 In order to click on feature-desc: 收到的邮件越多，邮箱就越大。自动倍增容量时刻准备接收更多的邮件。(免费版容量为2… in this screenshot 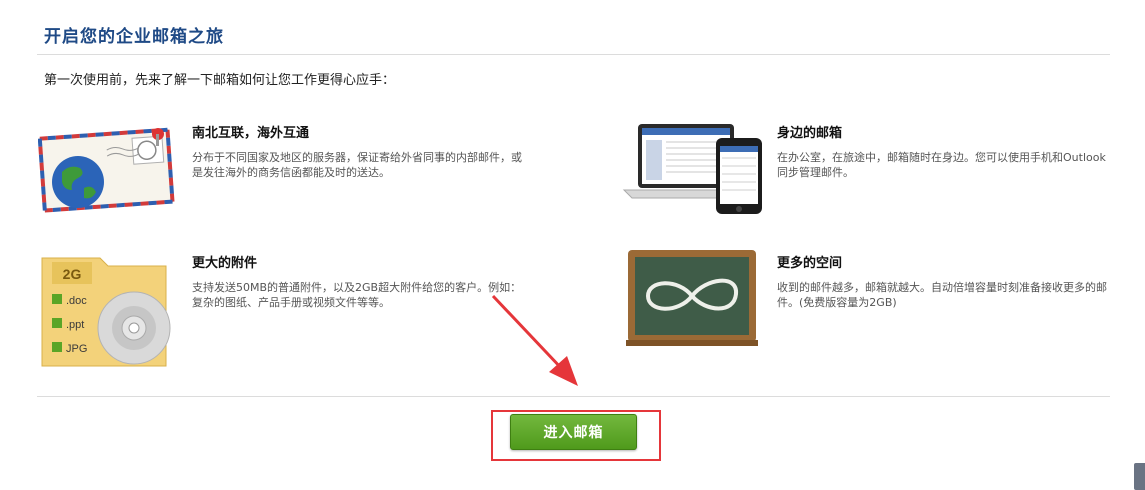, I will do `click(942, 295)`.